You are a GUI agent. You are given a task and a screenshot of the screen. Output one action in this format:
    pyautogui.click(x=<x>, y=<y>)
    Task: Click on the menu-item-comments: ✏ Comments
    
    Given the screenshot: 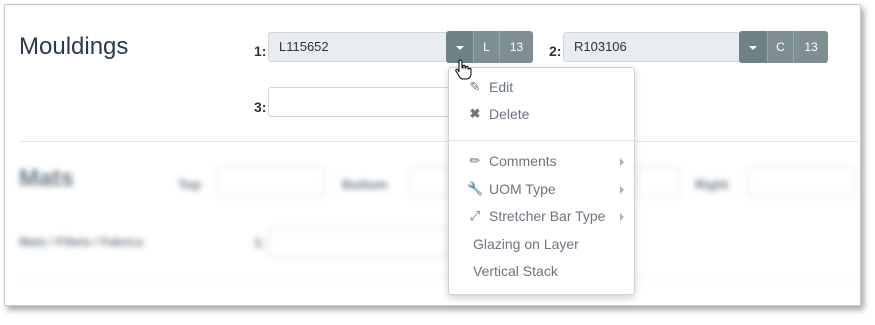 What is the action you would take?
    pyautogui.click(x=541, y=161)
    